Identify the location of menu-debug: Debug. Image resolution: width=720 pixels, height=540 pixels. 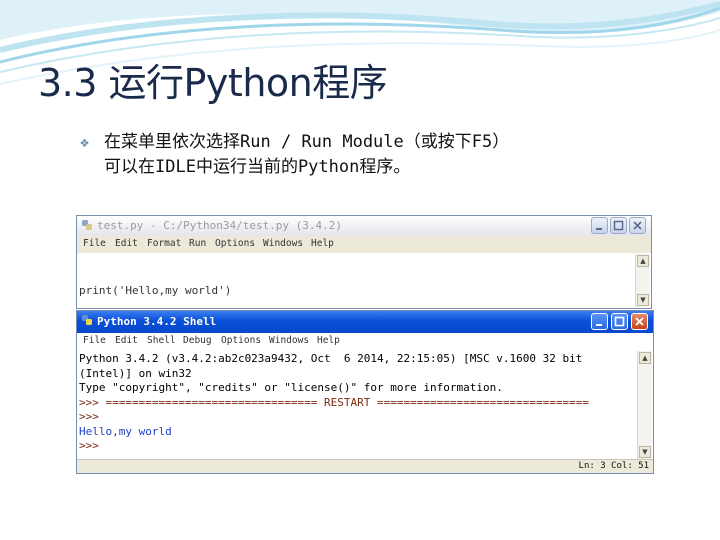
(197, 340).